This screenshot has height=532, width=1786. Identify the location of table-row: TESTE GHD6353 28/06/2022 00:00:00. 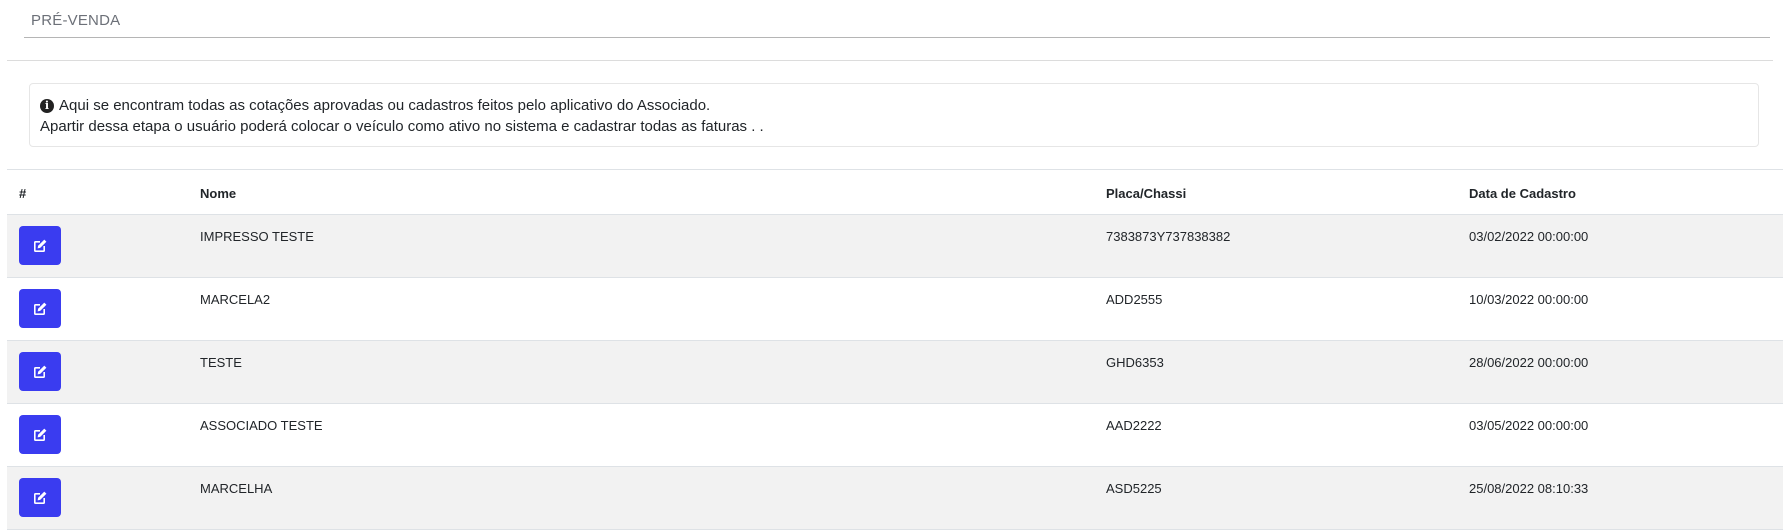
(895, 372).